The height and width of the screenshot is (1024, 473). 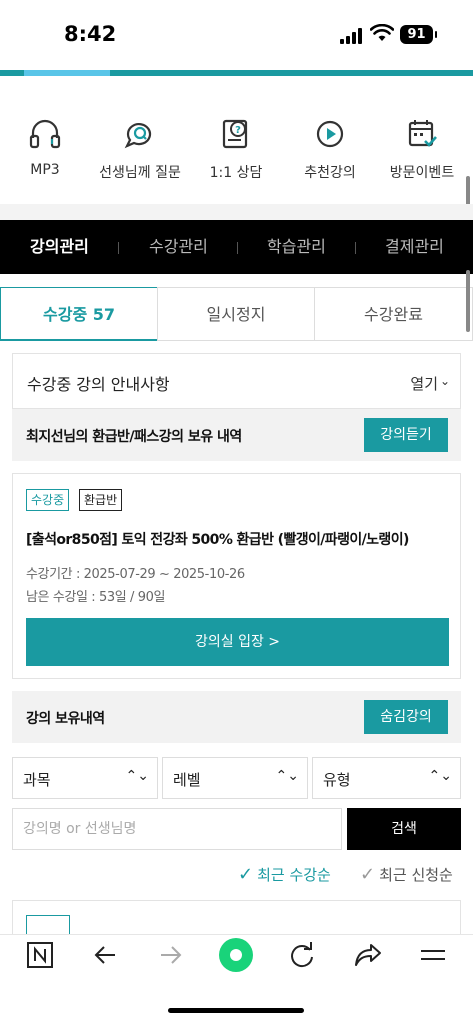 What do you see at coordinates (386, 778) in the screenshot?
I see `type-select: 유형 ⌃⌄` at bounding box center [386, 778].